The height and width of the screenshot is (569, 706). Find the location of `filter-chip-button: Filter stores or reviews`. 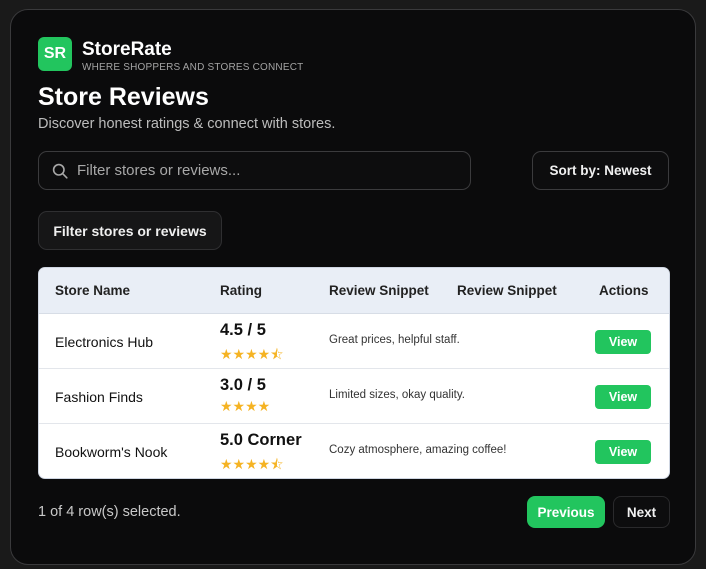

filter-chip-button: Filter stores or reviews is located at coordinates (130, 230).